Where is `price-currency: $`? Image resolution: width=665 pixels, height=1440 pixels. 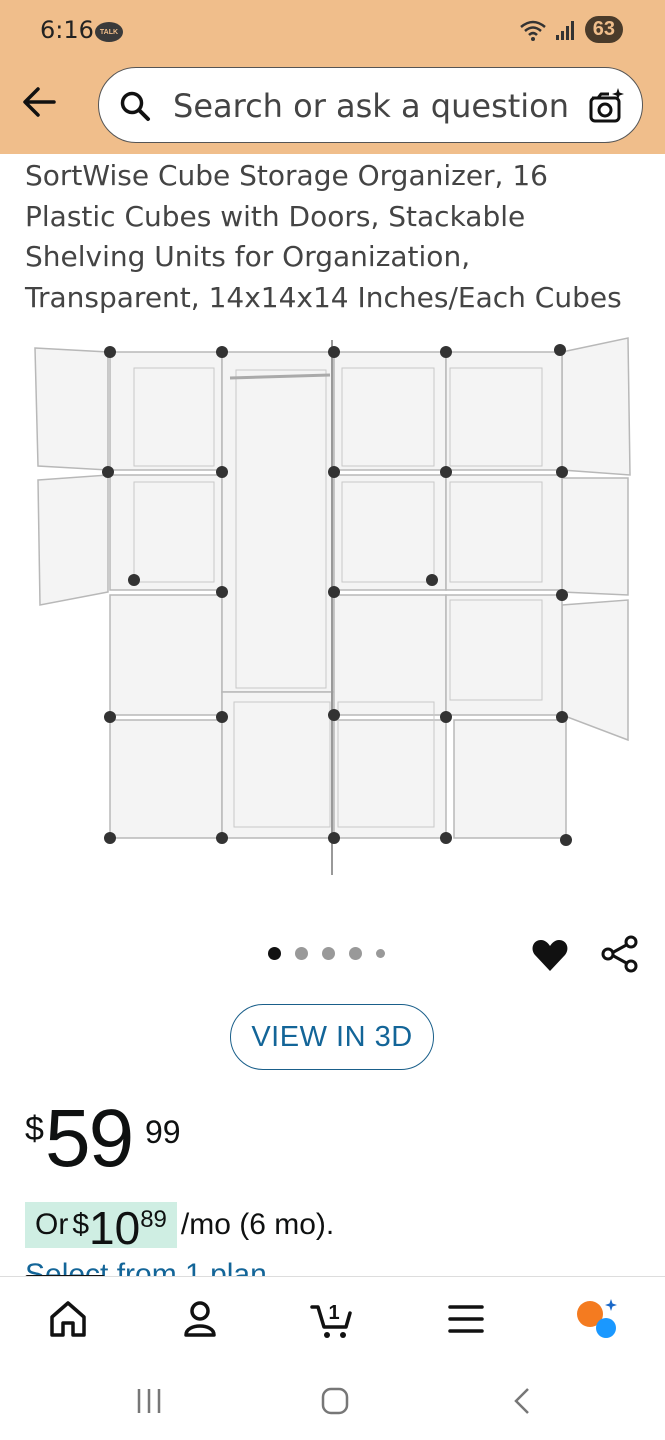 price-currency: $ is located at coordinates (34, 1129).